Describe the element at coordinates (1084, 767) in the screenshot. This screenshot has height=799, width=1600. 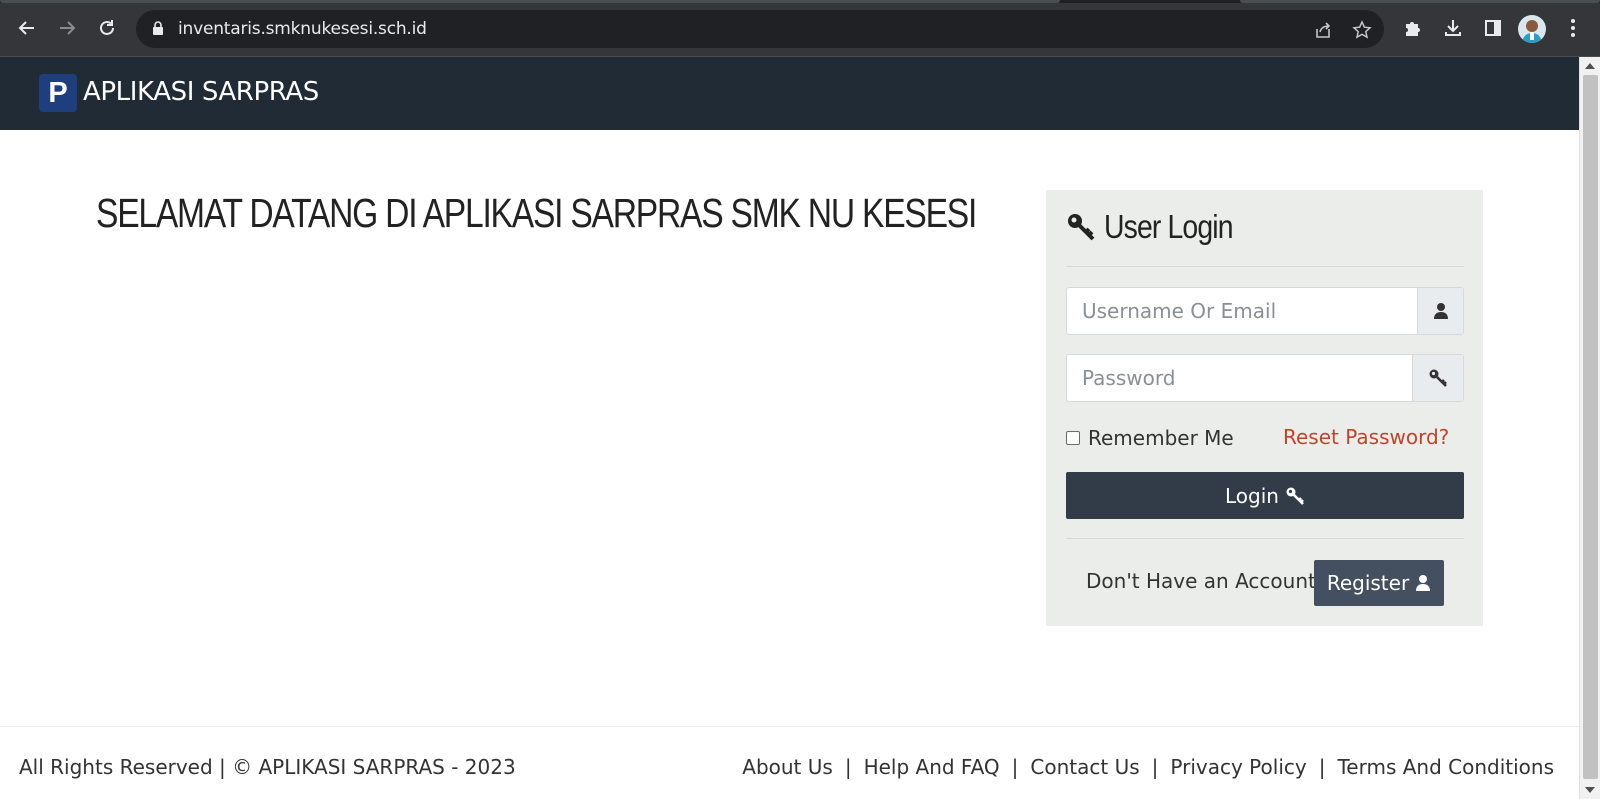
I see `footer-link-contact: Contact Us` at that location.